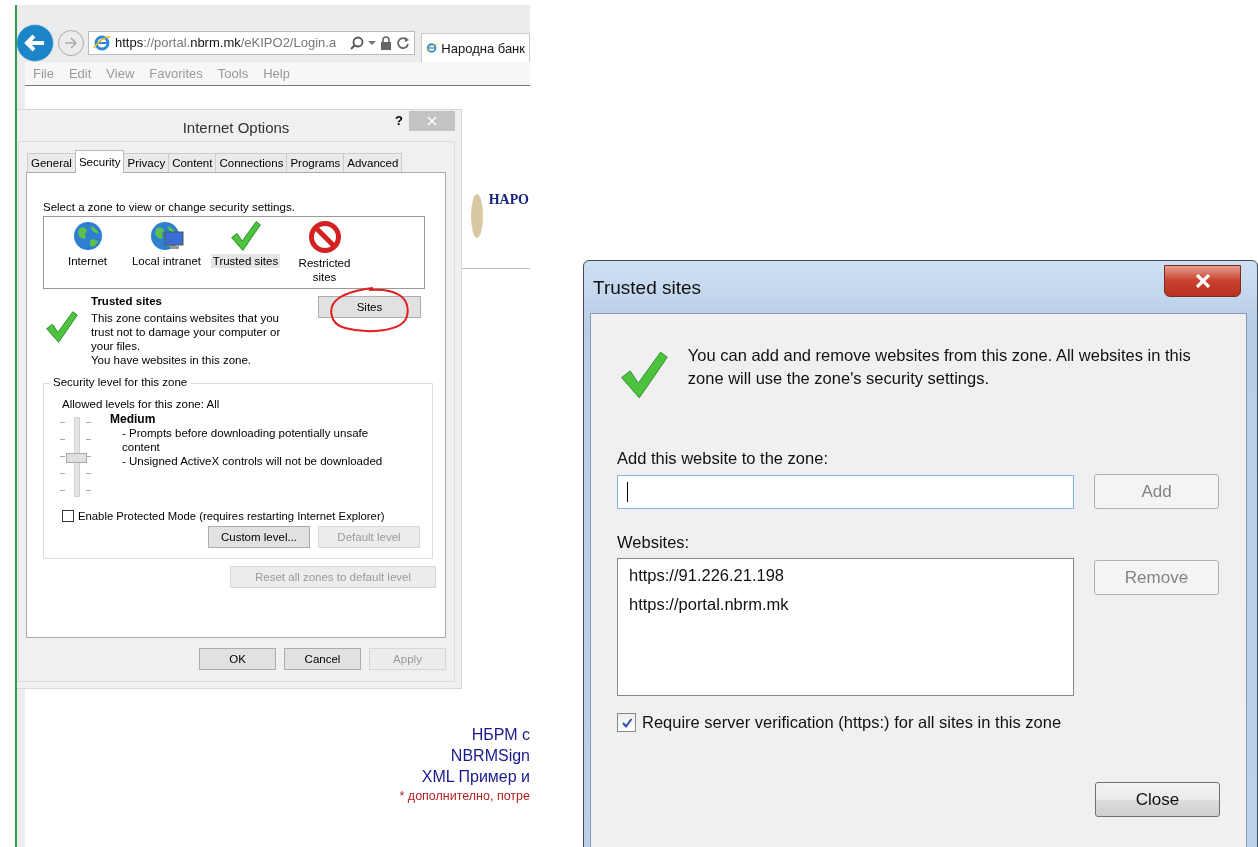 This screenshot has width=1258, height=847. I want to click on forward-button, so click(71, 42).